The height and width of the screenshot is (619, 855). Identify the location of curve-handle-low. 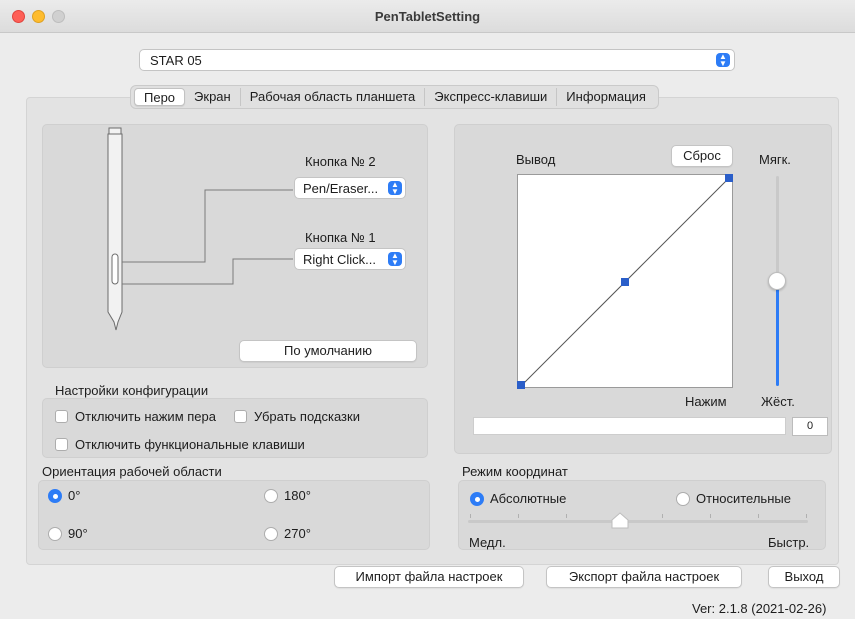
(521, 385).